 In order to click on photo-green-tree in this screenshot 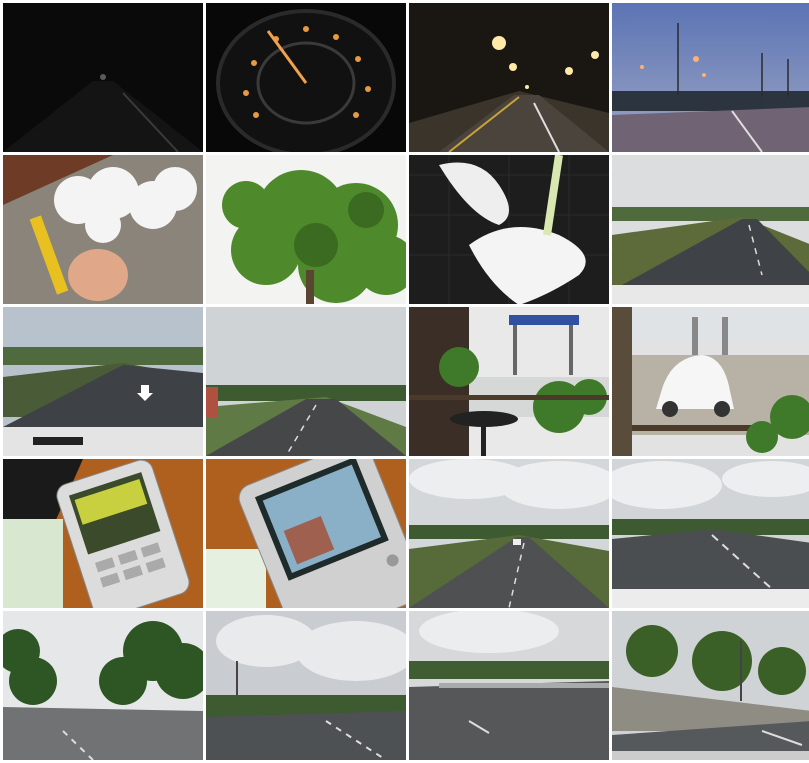, I will do `click(306, 229)`.